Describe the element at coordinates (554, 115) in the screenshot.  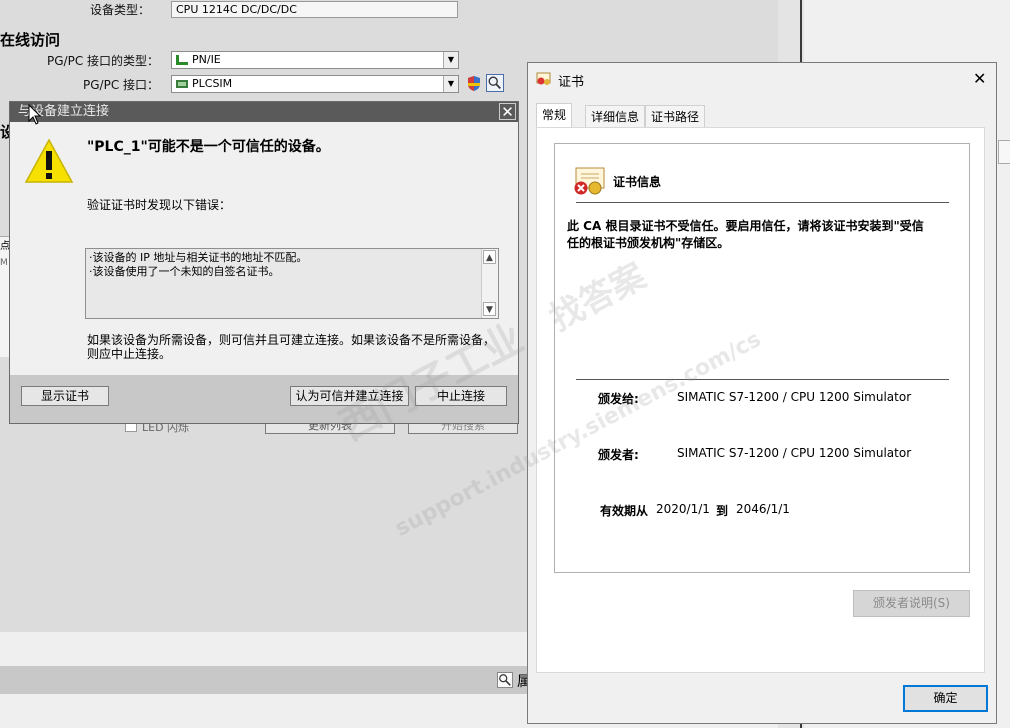
I see `tab-general: 常规` at that location.